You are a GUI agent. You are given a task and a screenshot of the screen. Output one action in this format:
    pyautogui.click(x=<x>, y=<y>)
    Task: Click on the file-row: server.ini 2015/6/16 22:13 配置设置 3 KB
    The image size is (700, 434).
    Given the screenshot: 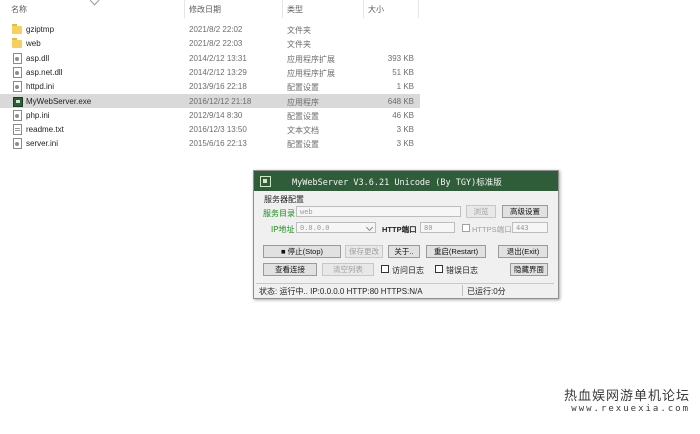 What is the action you would take?
    pyautogui.click(x=210, y=143)
    